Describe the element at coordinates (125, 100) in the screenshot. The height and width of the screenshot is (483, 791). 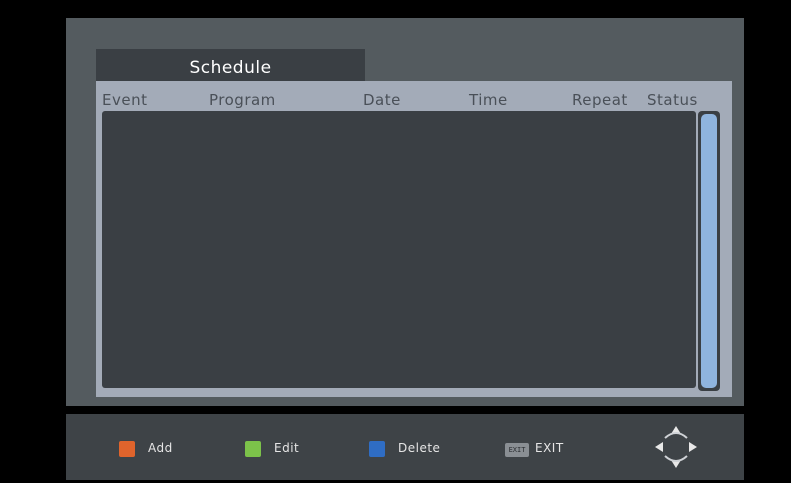
I see `column-header-event: Event` at that location.